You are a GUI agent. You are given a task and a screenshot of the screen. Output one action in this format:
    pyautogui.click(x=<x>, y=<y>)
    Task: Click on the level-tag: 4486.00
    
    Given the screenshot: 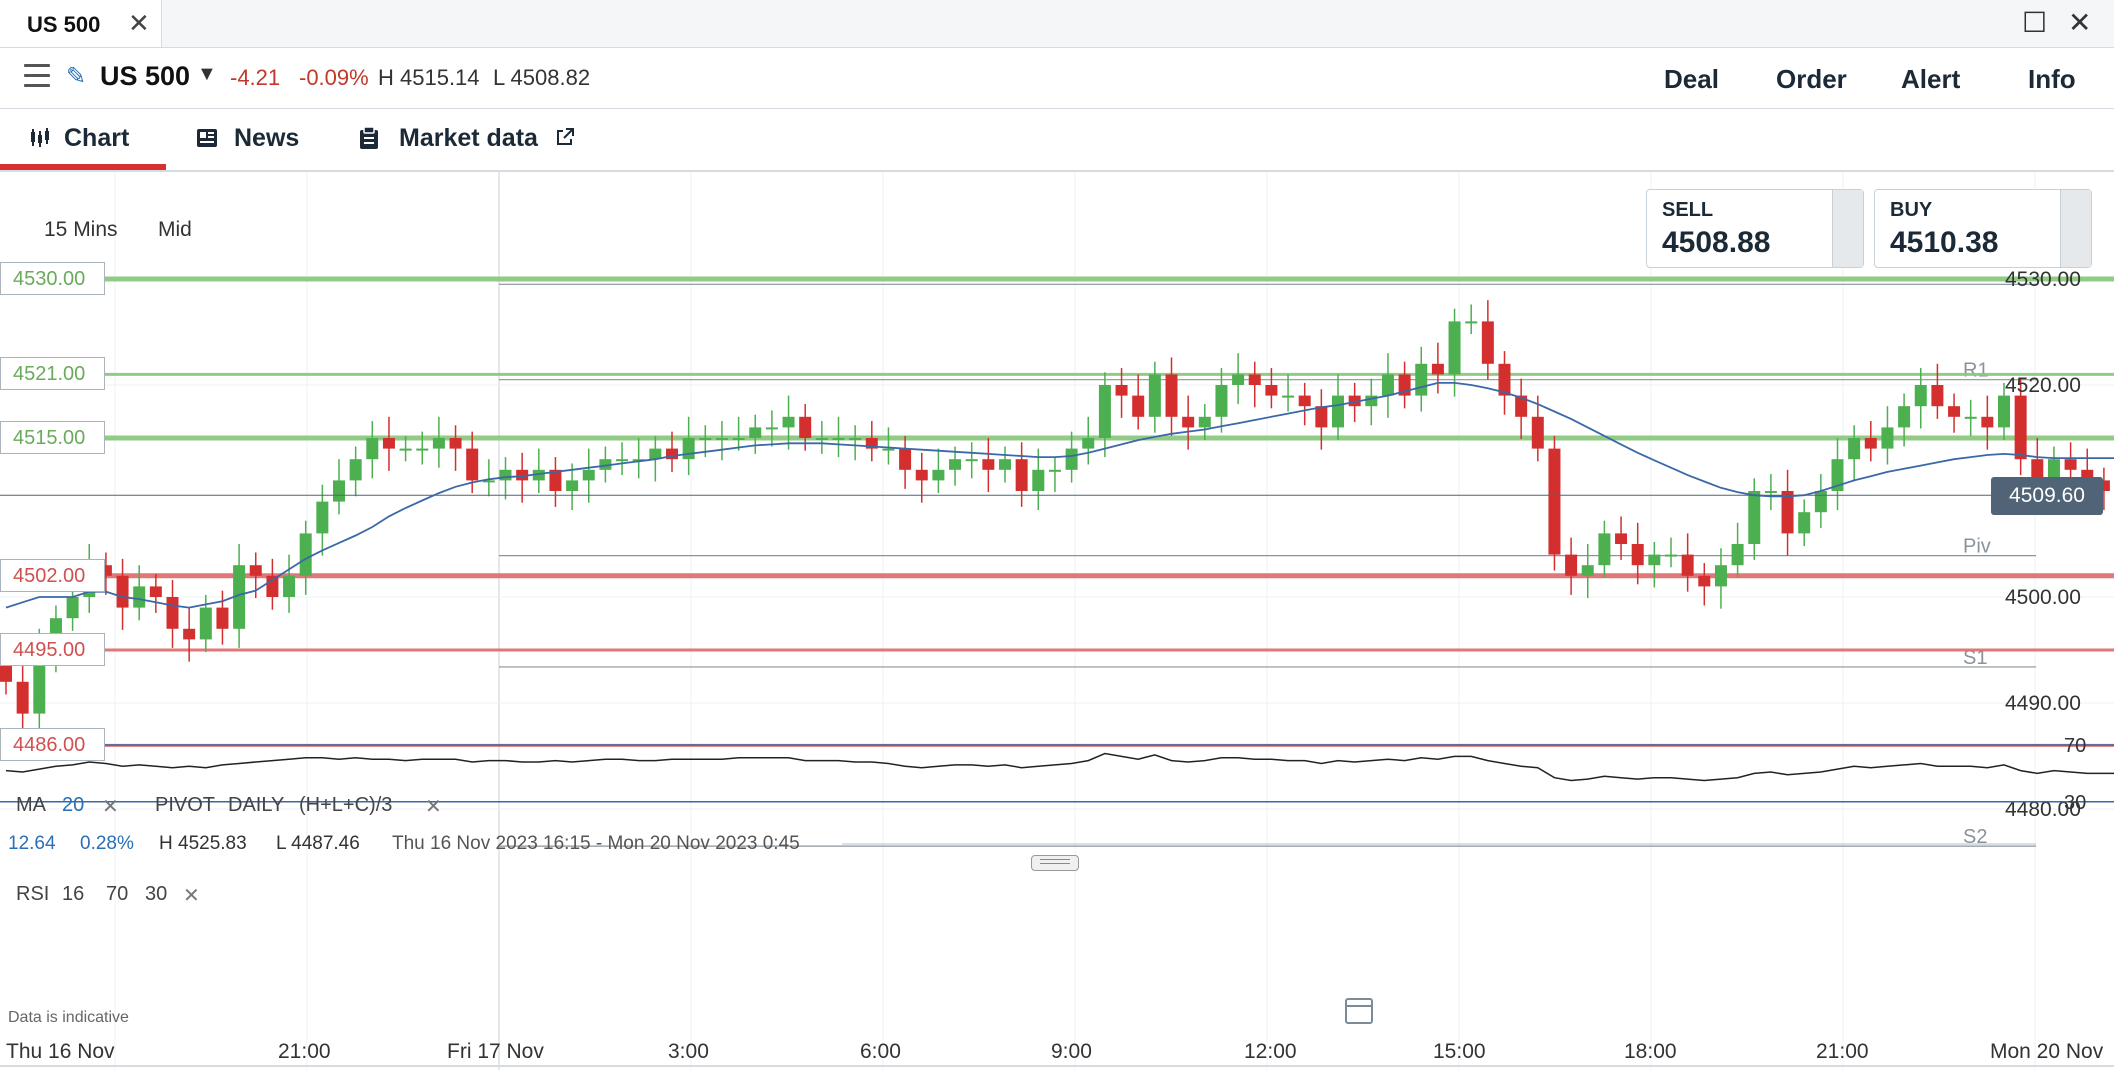 What is the action you would take?
    pyautogui.click(x=52, y=745)
    